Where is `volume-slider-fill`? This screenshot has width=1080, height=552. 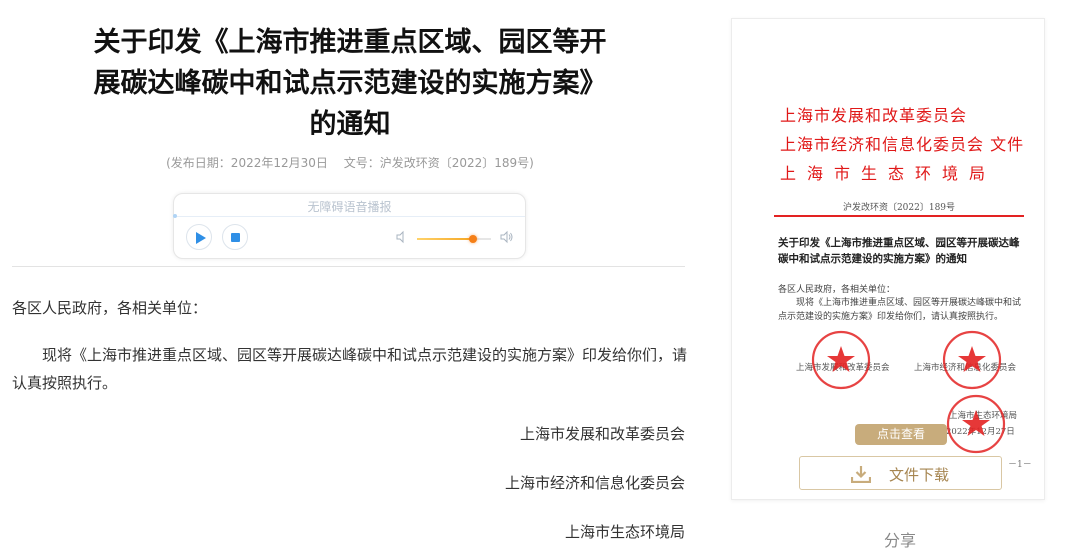
volume-slider-fill is located at coordinates (445, 239).